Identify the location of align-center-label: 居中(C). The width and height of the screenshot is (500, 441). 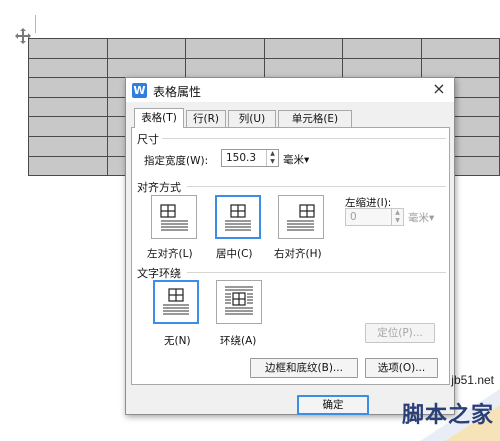
(234, 253).